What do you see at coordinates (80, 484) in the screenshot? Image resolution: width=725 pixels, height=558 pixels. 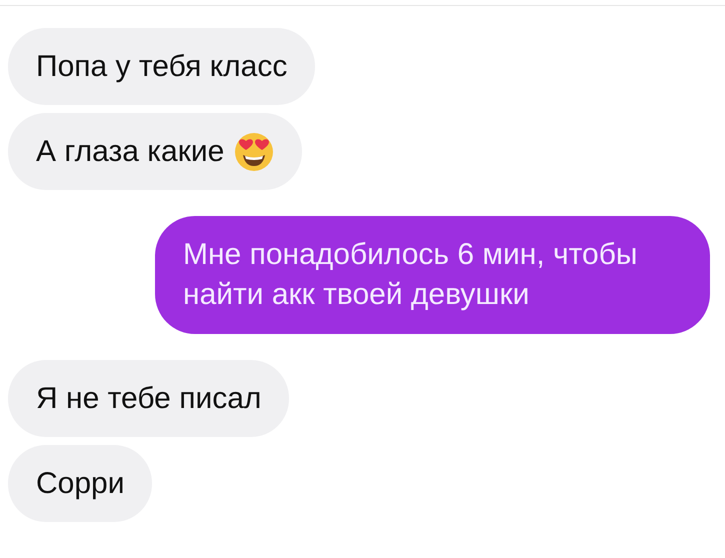 I see `message-text: Сорри` at bounding box center [80, 484].